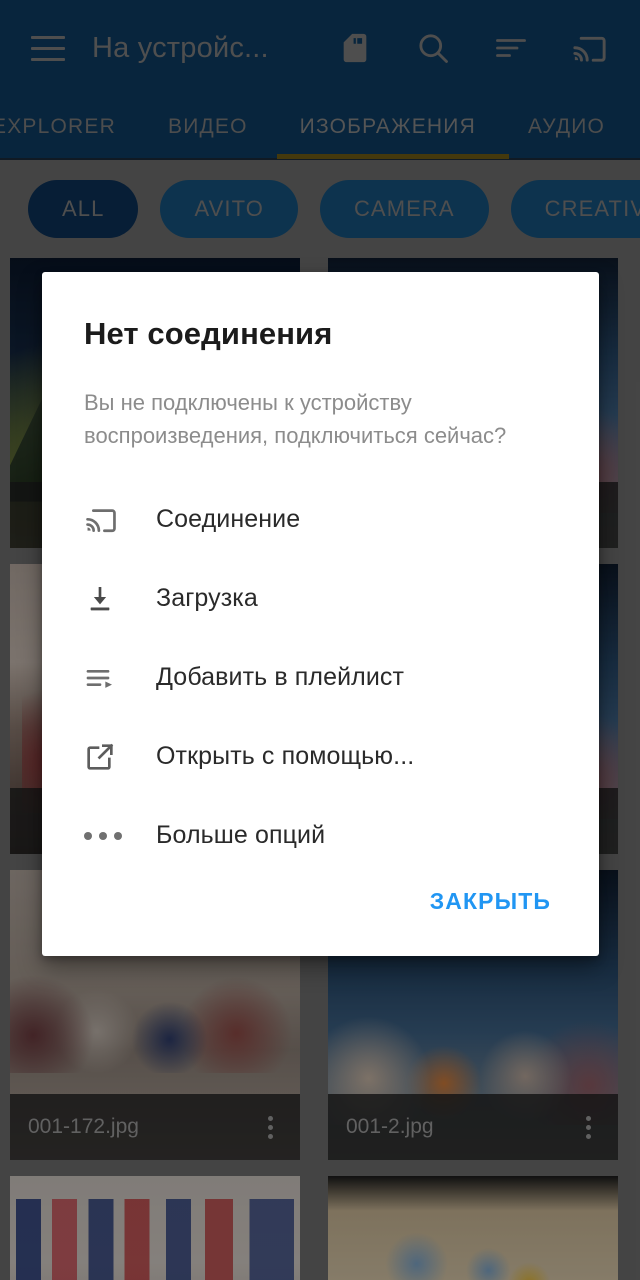  I want to click on dialog-item-label: Добавить в плейлист, so click(280, 677).